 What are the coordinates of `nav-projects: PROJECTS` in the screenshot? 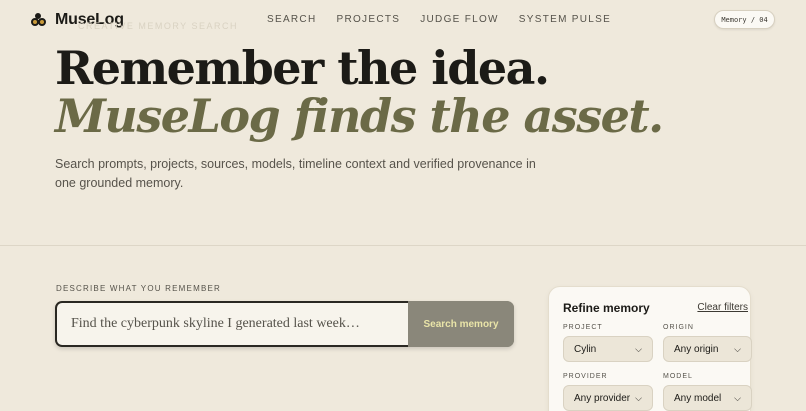 It's located at (368, 19).